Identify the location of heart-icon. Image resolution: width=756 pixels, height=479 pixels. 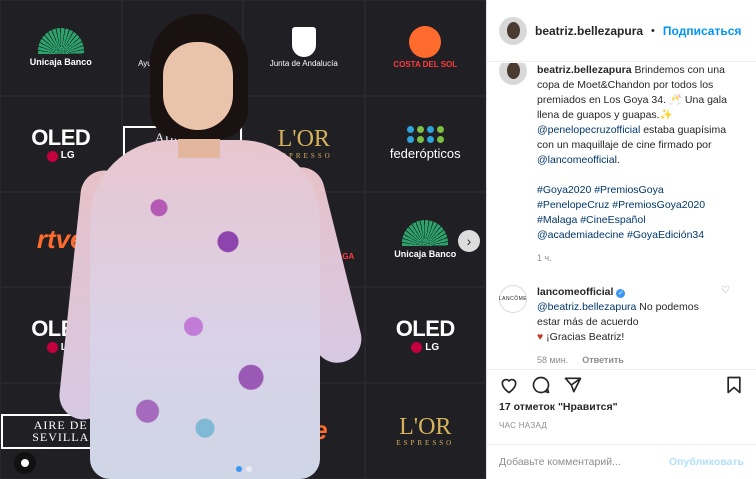
(509, 385).